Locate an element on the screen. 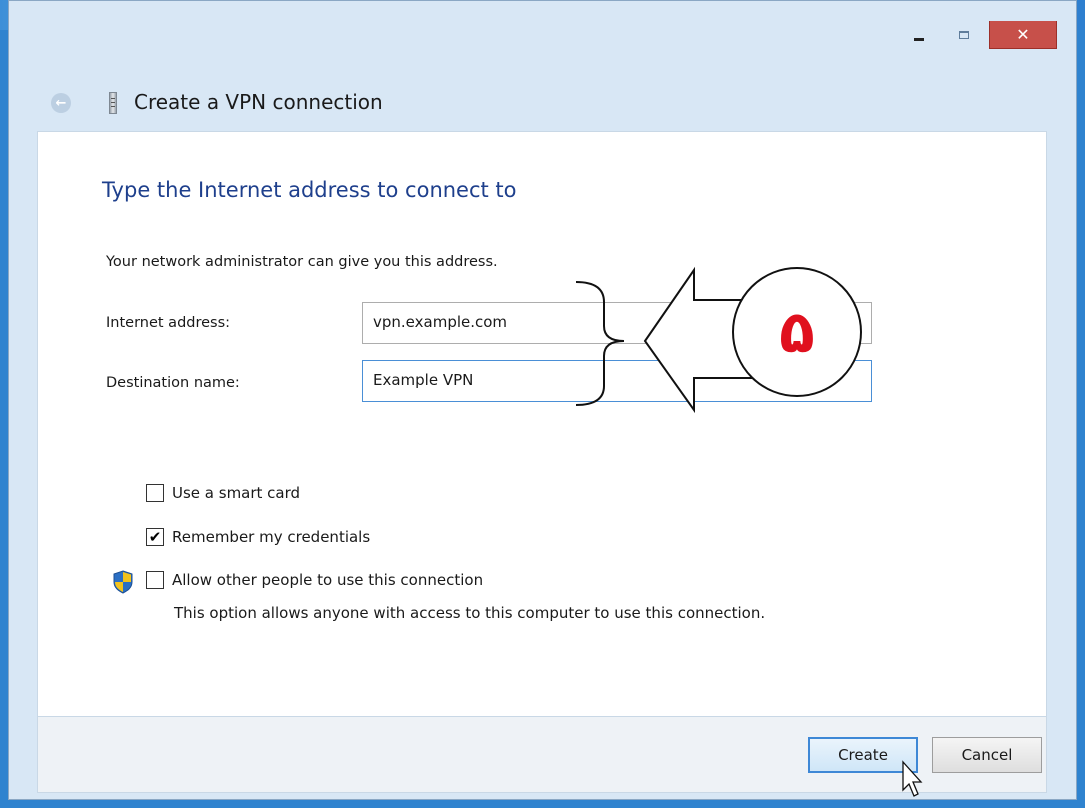  remember-credentials-label: Remember my credentials is located at coordinates (271, 537).